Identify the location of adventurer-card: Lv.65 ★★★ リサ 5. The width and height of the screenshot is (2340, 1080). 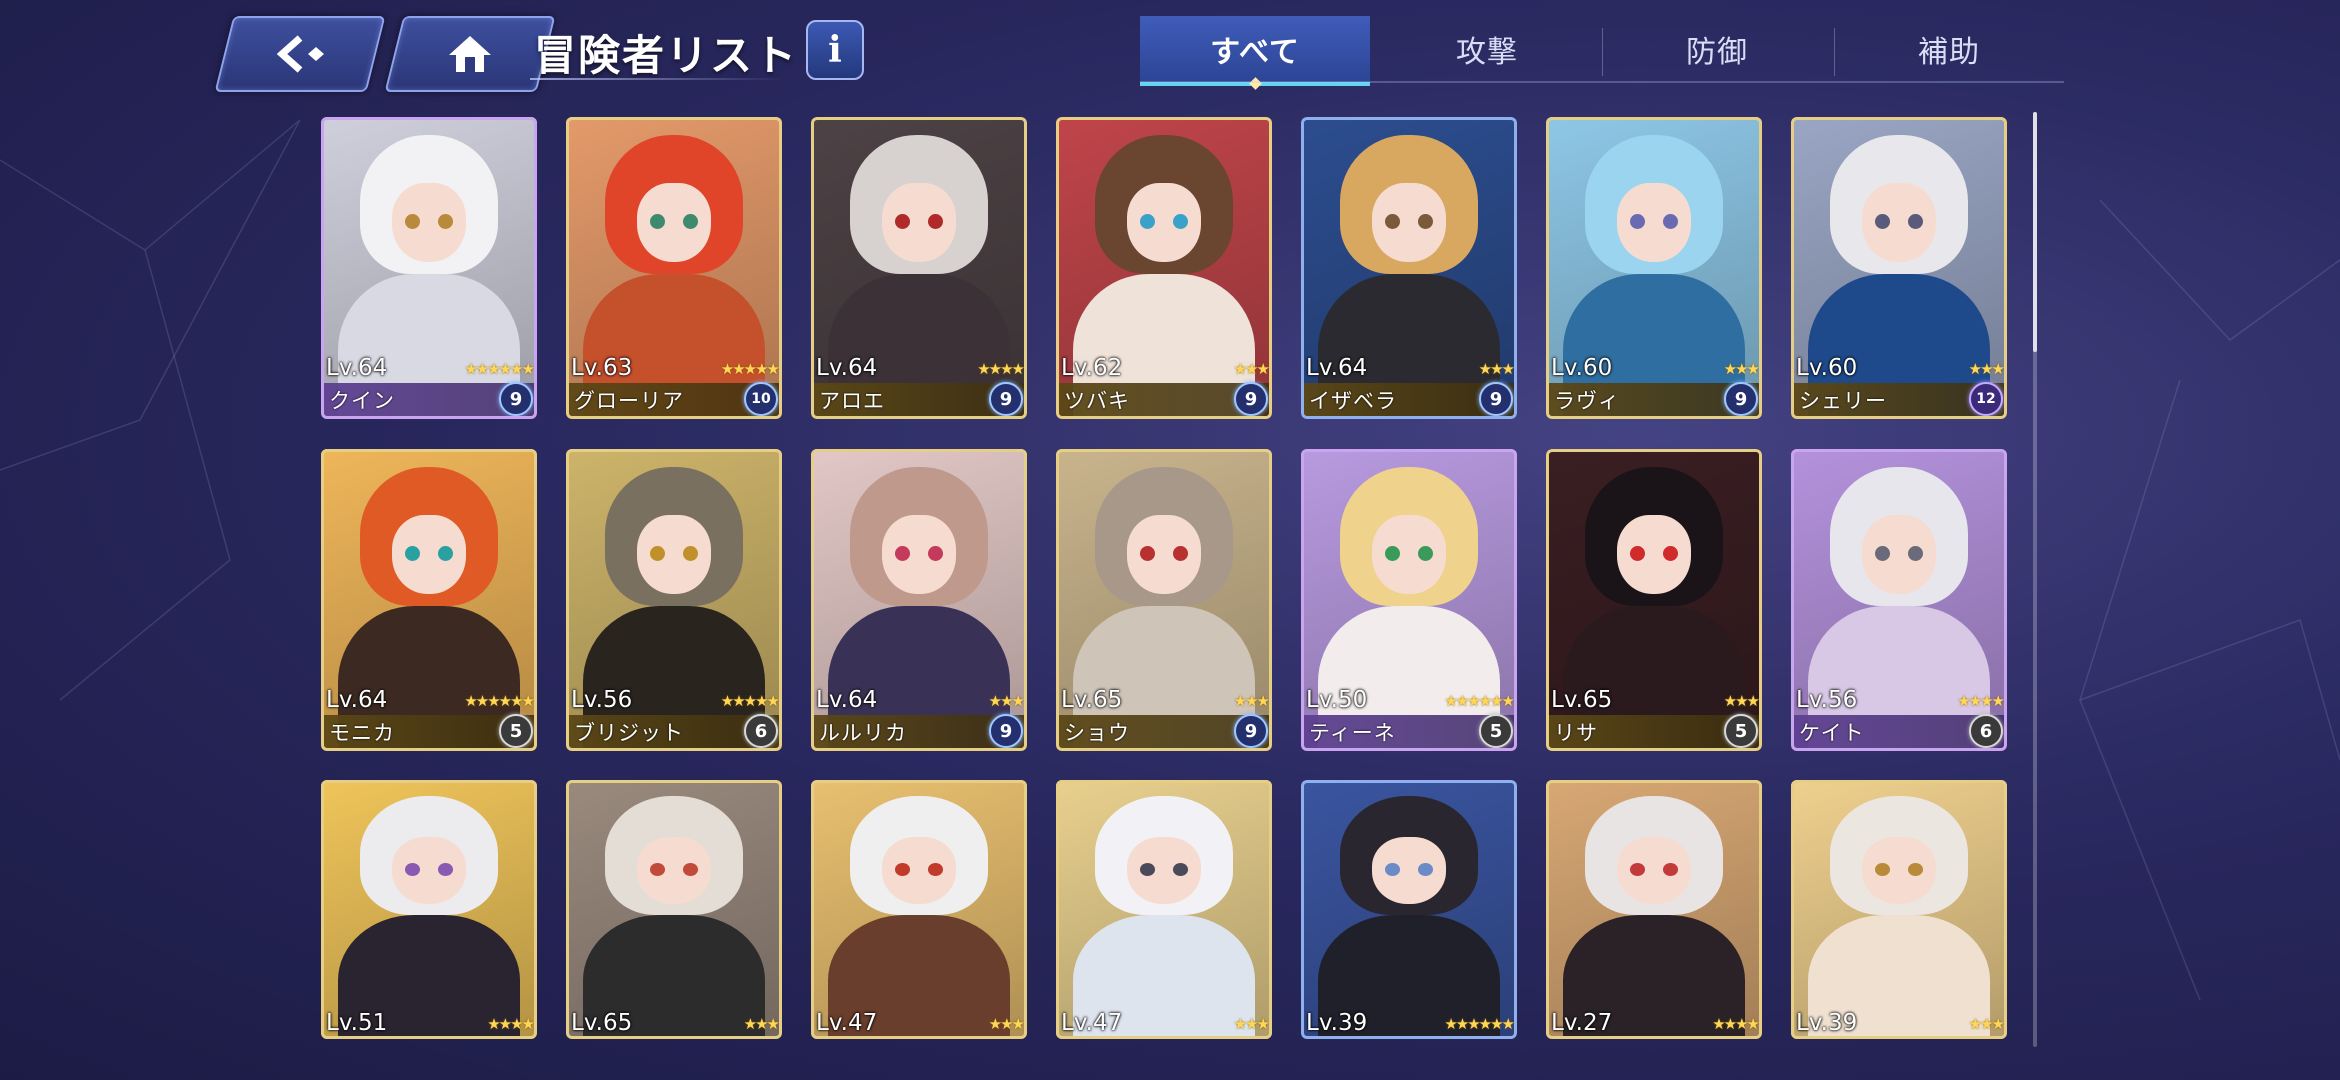
(1654, 600).